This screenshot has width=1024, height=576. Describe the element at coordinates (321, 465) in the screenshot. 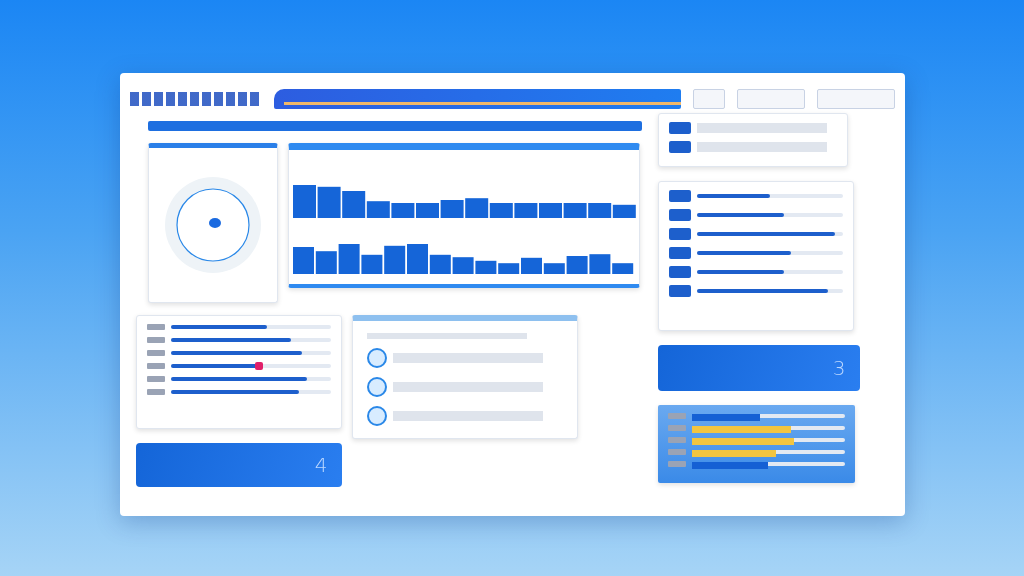

I see `summary-value: 4` at that location.